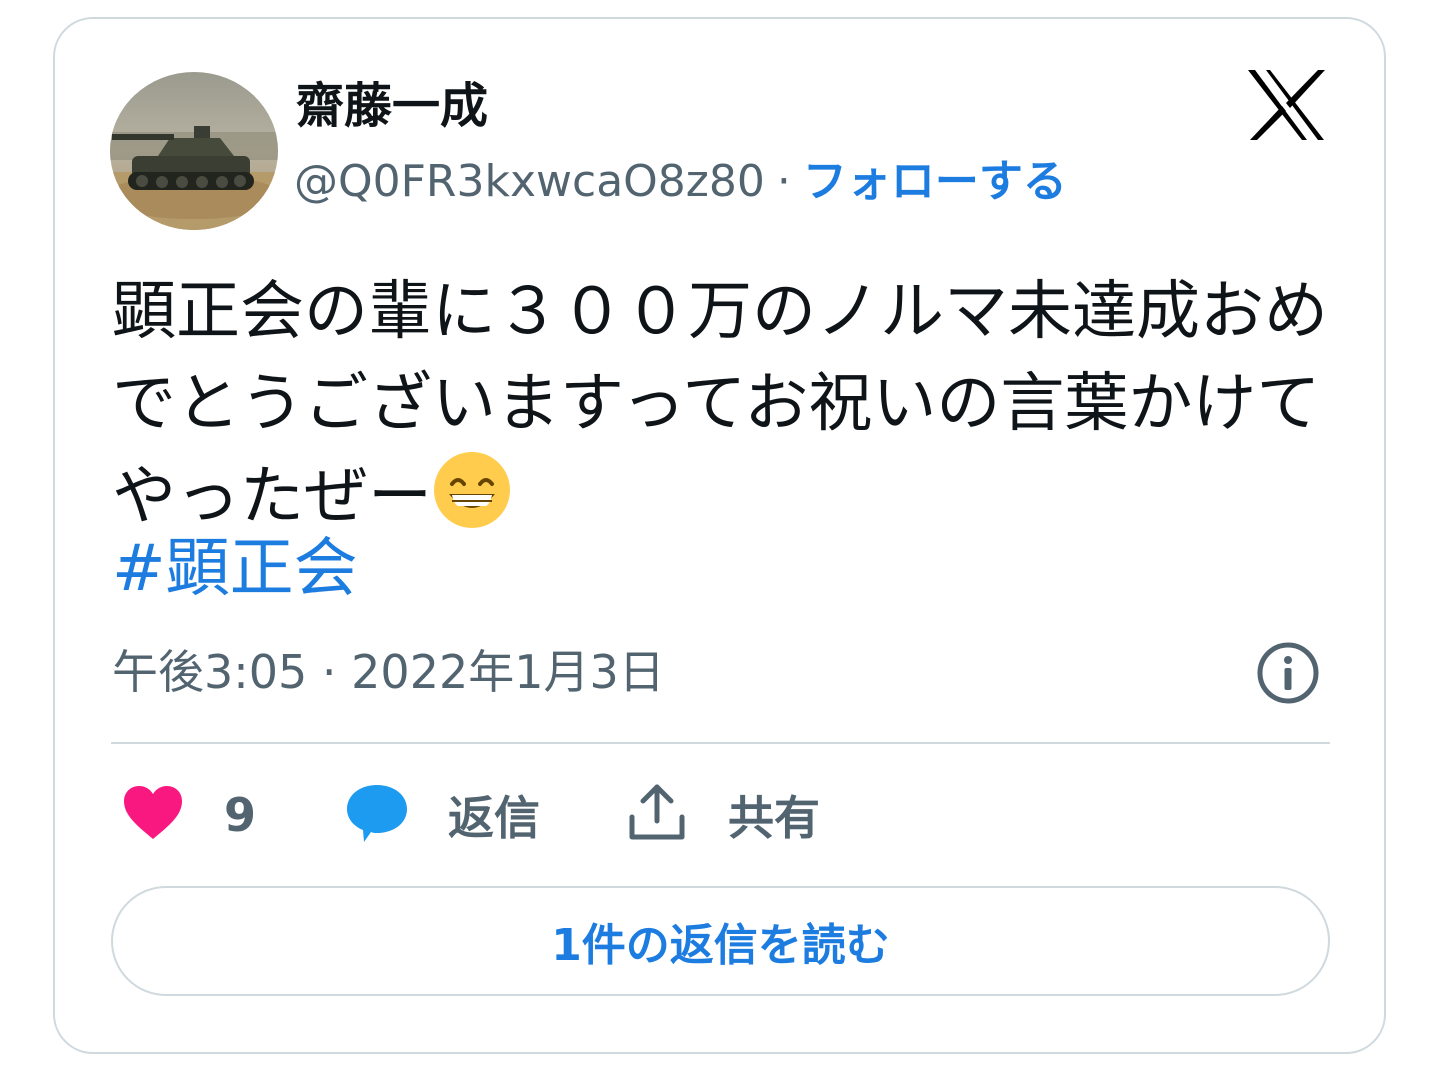 The width and height of the screenshot is (1440, 1073). I want to click on share-label: 共有, so click(774, 818).